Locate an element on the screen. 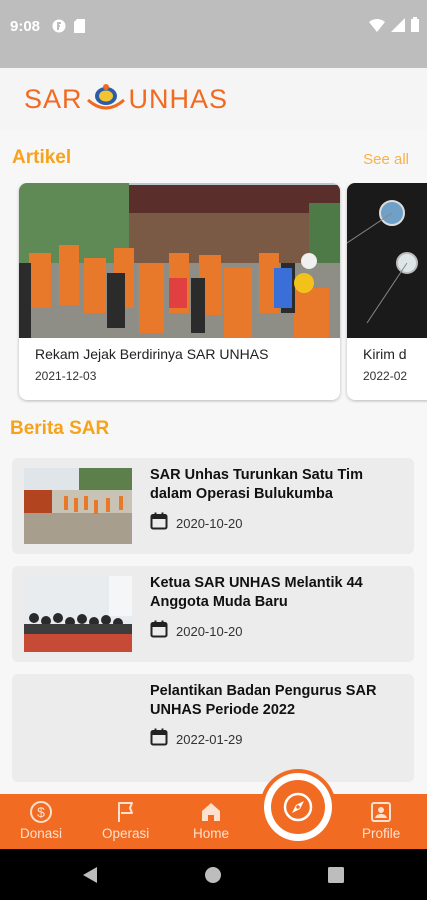  nav-home: Home is located at coordinates (211, 820).